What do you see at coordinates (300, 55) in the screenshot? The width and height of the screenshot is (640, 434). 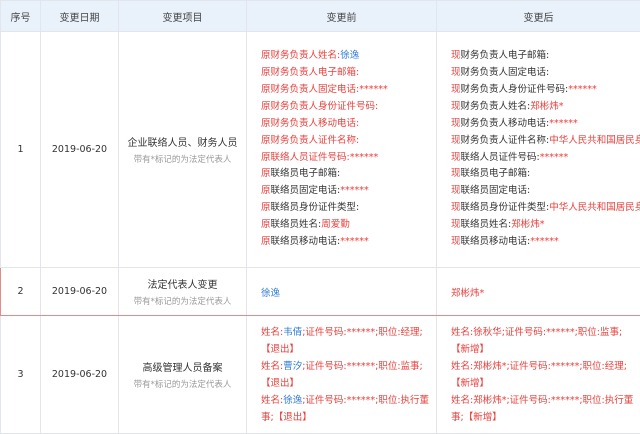 I see `change-detail-label: 原财务负责人姓名:` at bounding box center [300, 55].